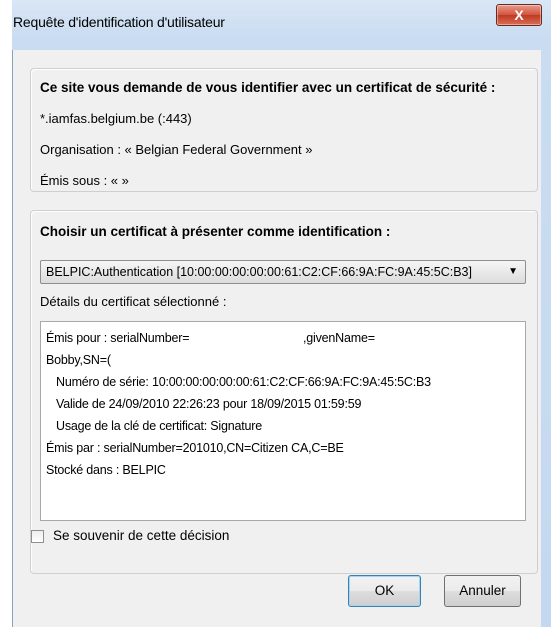 This screenshot has width=551, height=627. I want to click on window-title: Requête d'identification d'utilisateur, so click(119, 22).